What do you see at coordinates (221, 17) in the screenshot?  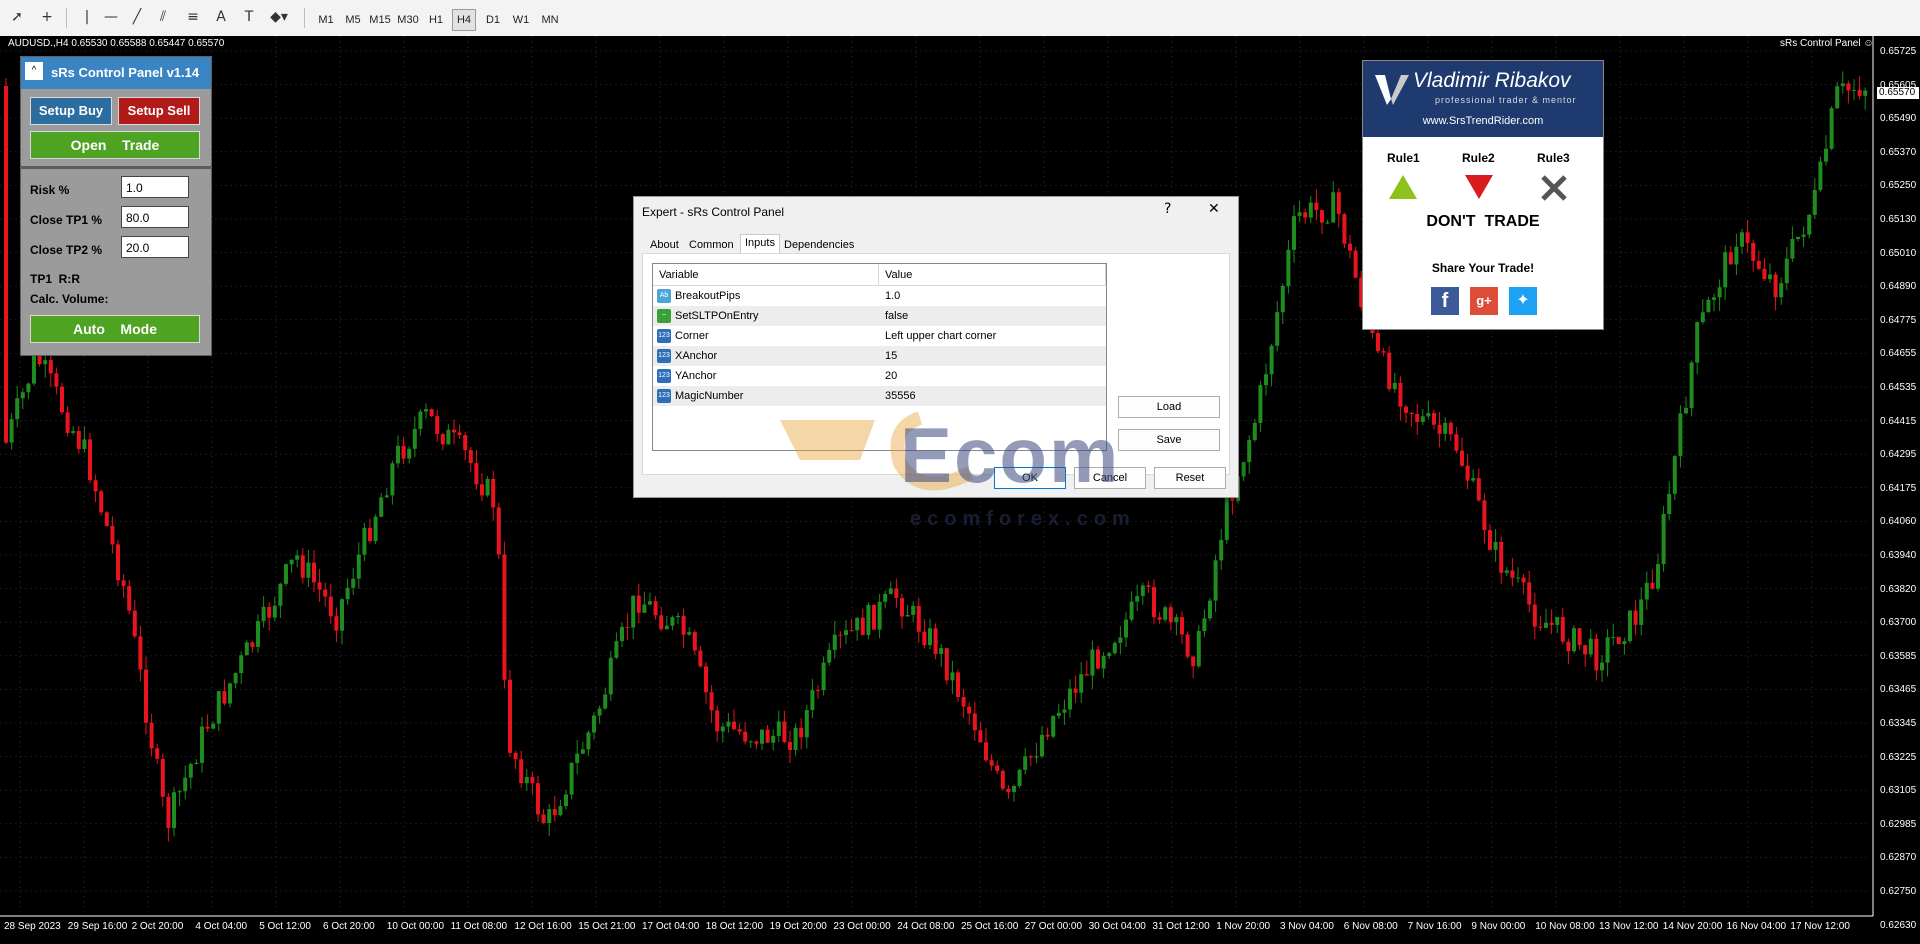 I see `text-icon: A` at bounding box center [221, 17].